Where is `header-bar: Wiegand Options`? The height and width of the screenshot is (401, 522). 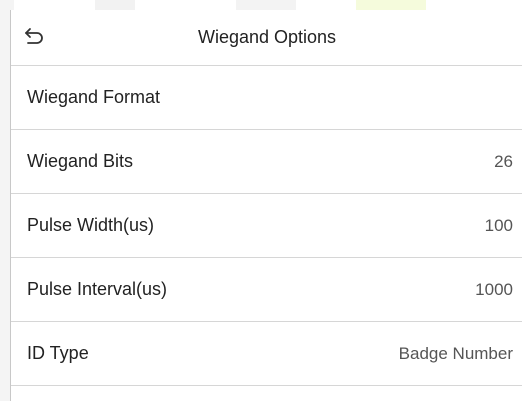
header-bar: Wiegand Options is located at coordinates (266, 38).